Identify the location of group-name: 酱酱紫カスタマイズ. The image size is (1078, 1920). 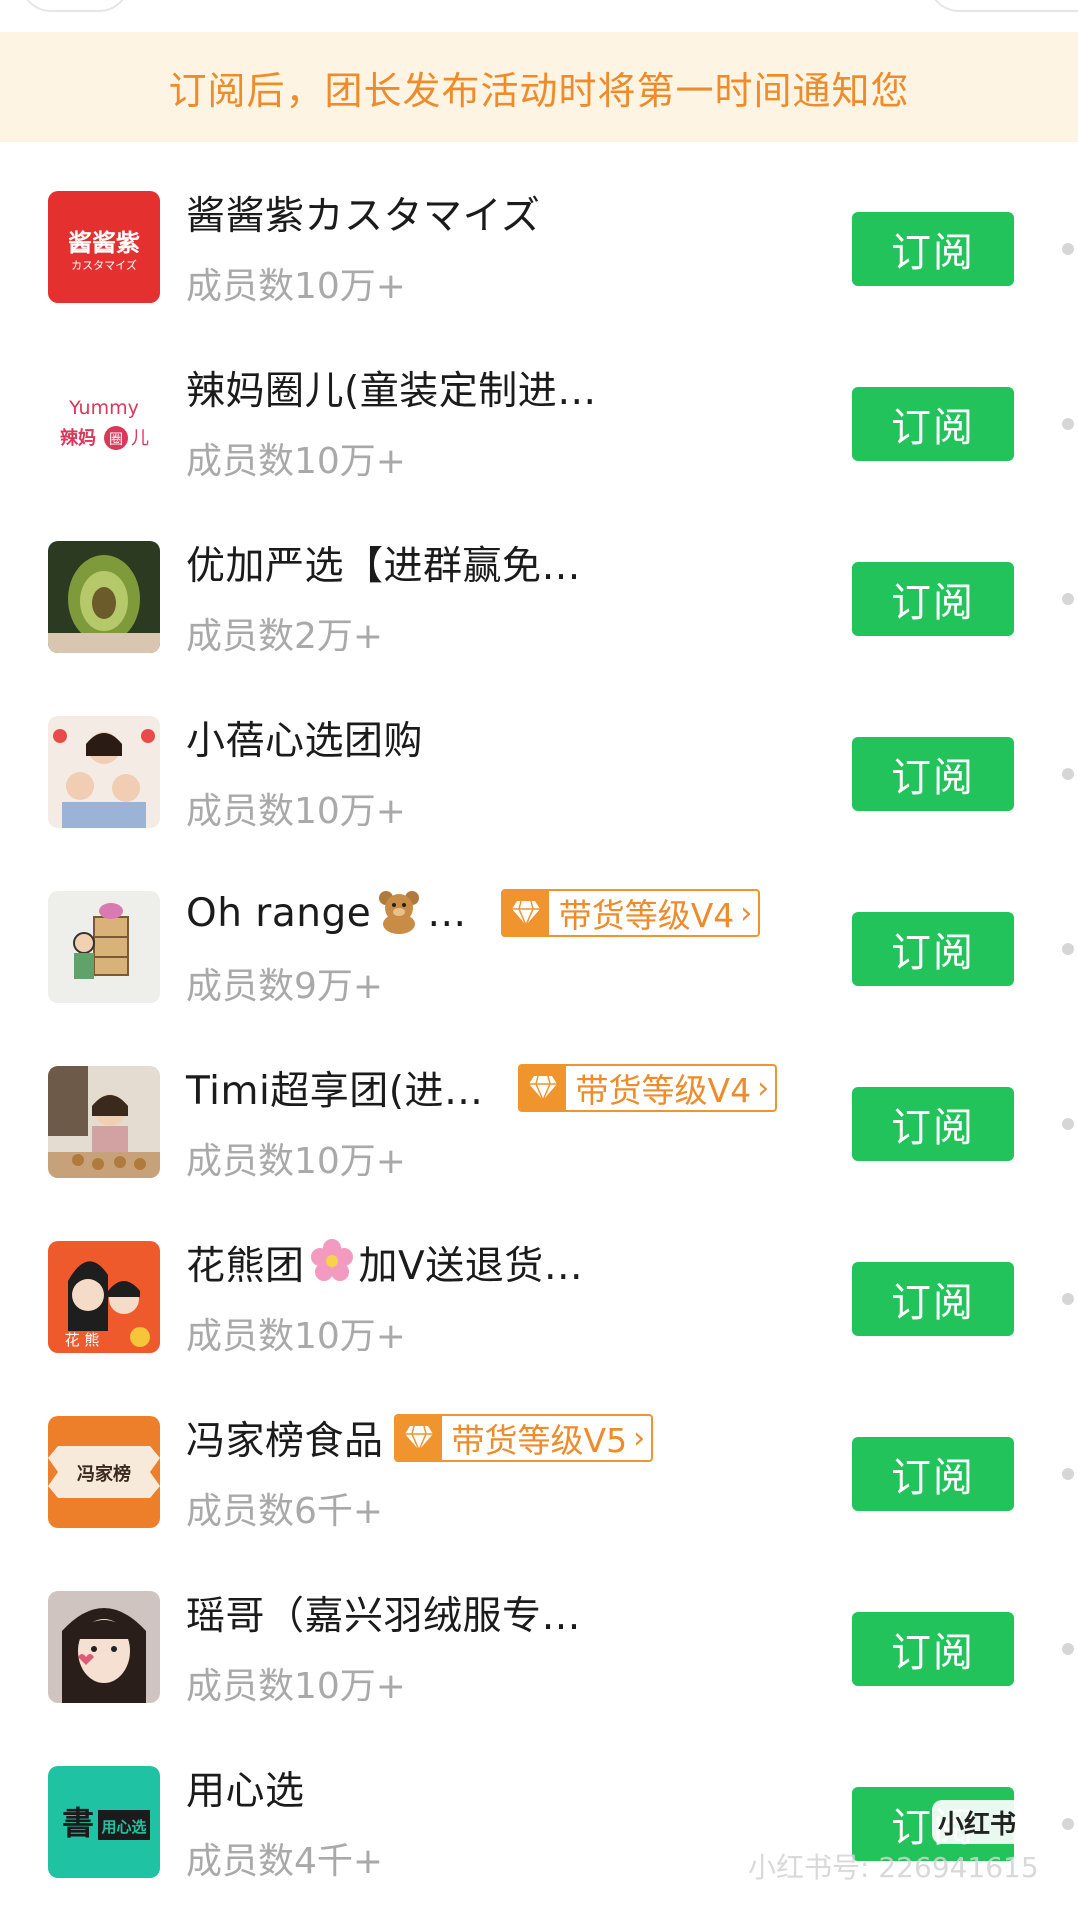
(363, 216).